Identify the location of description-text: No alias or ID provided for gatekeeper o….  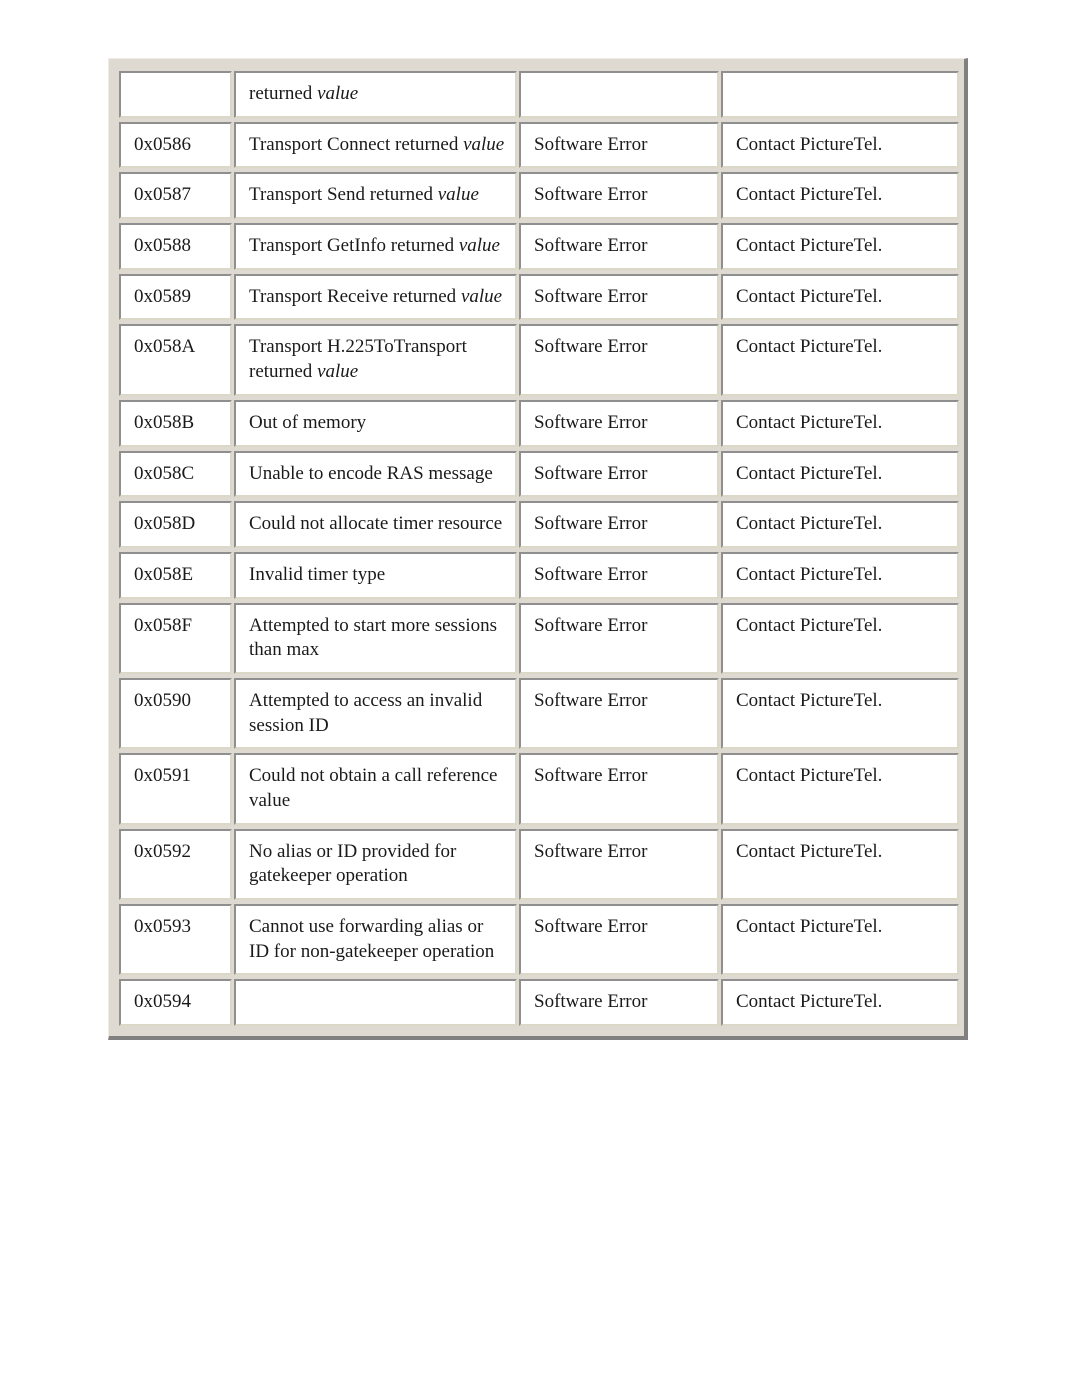
(353, 863).